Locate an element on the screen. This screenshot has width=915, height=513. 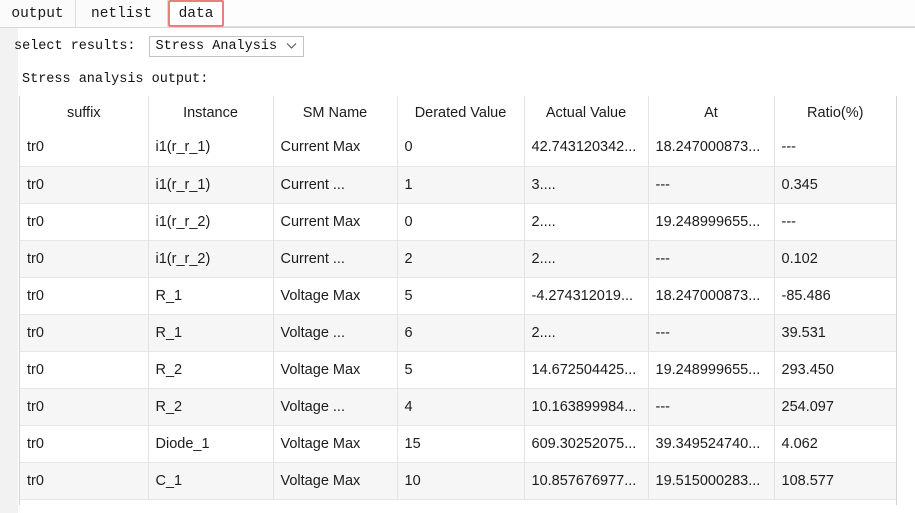
cell-instance: R_1 is located at coordinates (211, 332).